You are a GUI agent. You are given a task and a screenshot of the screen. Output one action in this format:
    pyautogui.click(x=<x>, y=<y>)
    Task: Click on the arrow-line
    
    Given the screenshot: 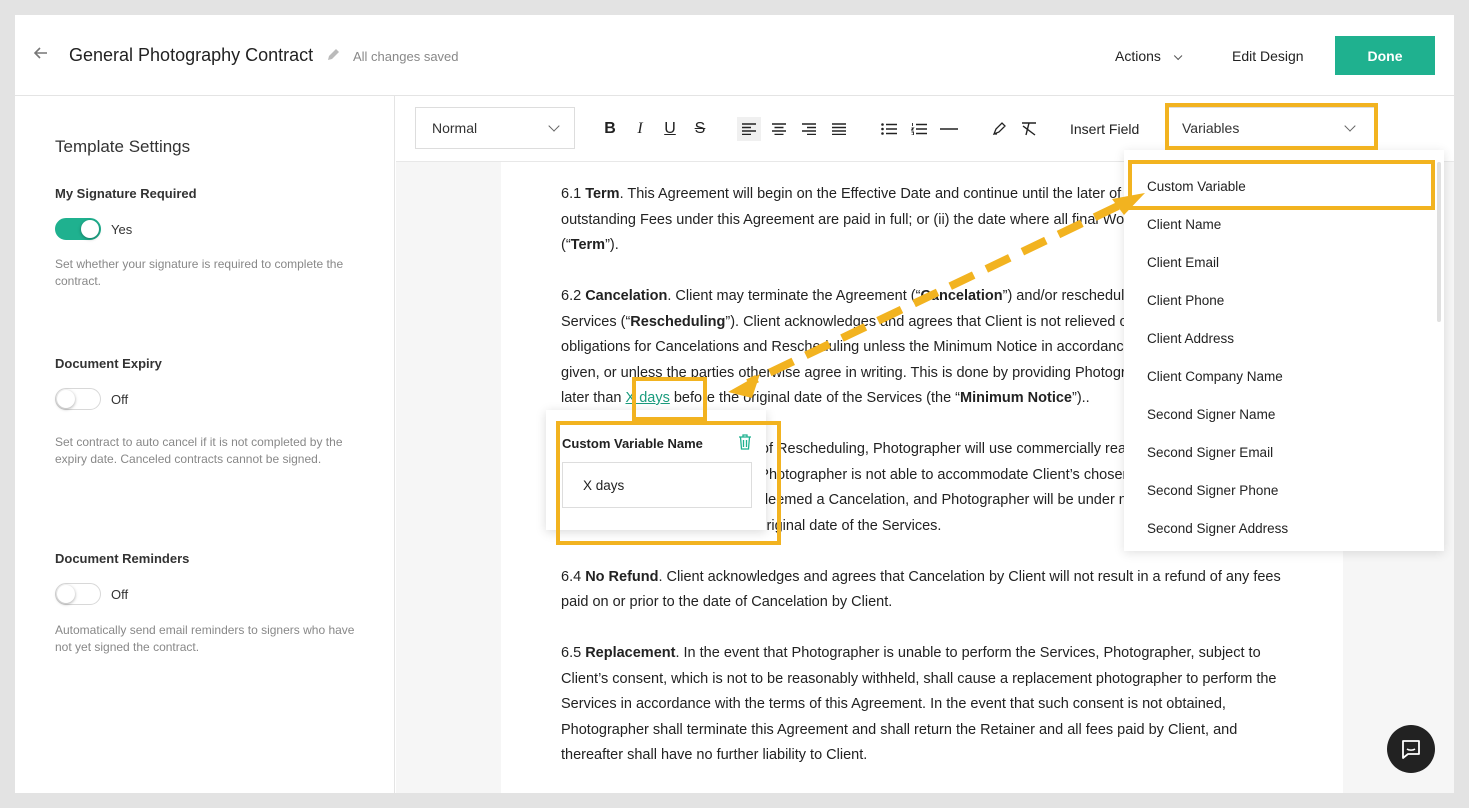 What is the action you would take?
    pyautogui.click(x=933, y=294)
    